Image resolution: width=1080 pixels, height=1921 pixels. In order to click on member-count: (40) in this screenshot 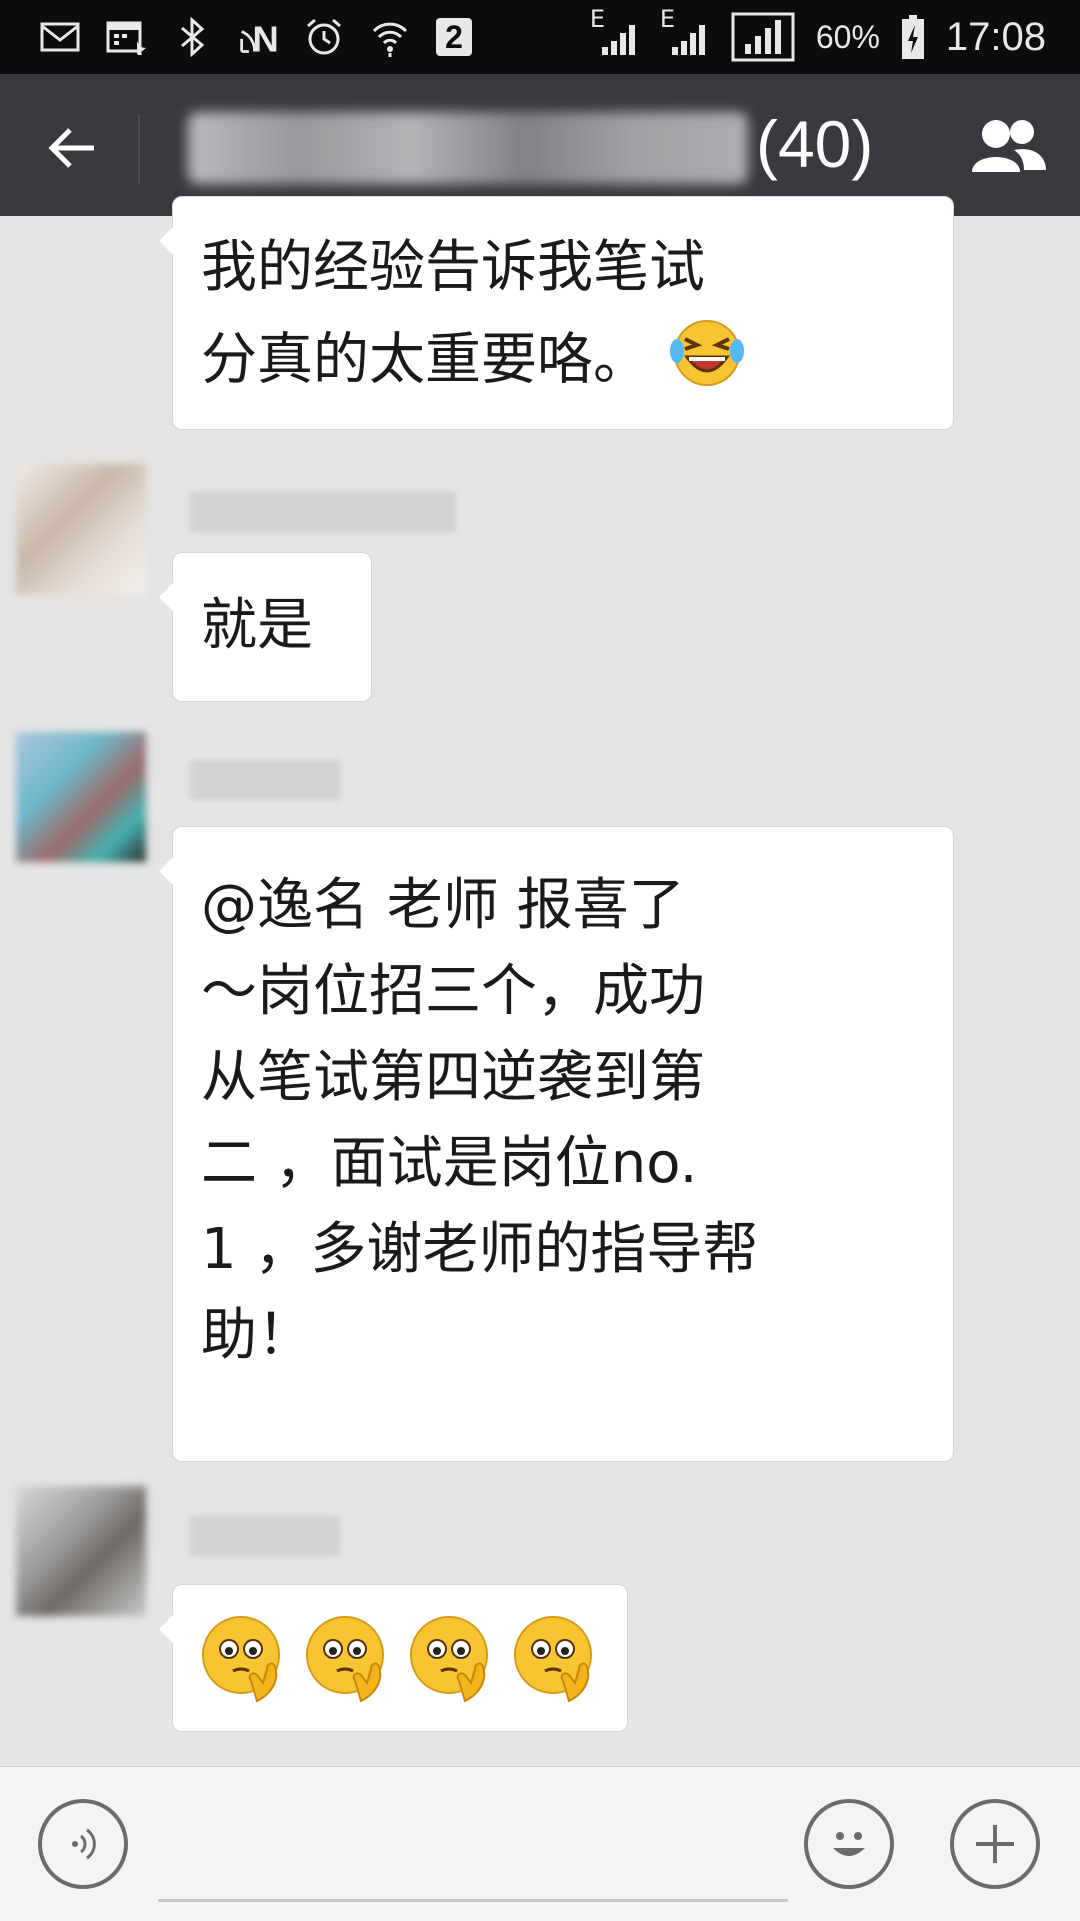, I will do `click(815, 144)`.